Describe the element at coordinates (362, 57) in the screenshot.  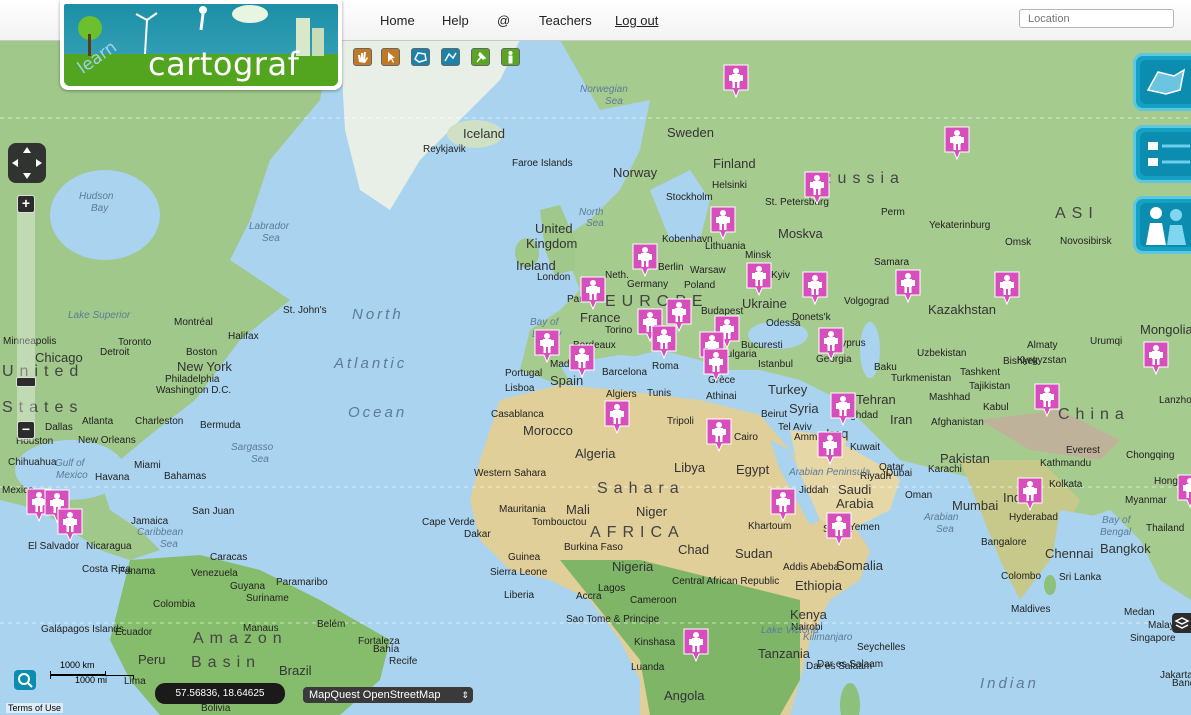
I see `pan-tool-icon` at that location.